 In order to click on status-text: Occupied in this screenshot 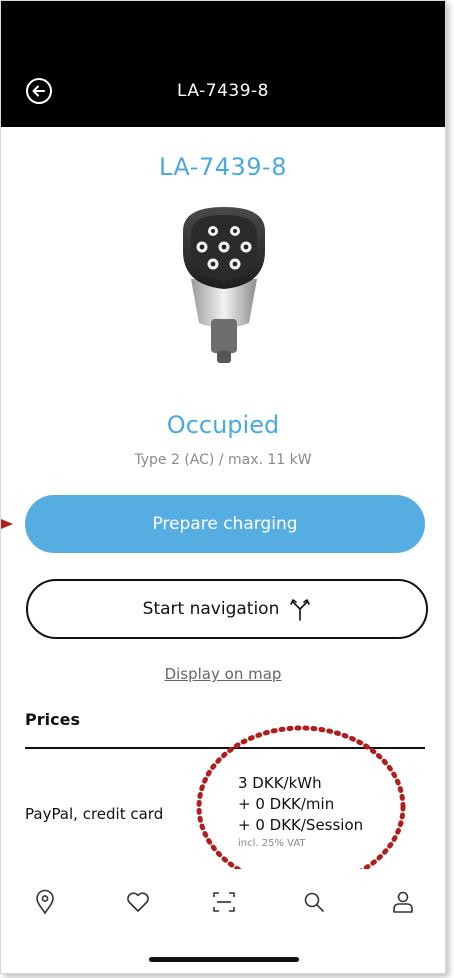, I will do `click(223, 425)`.